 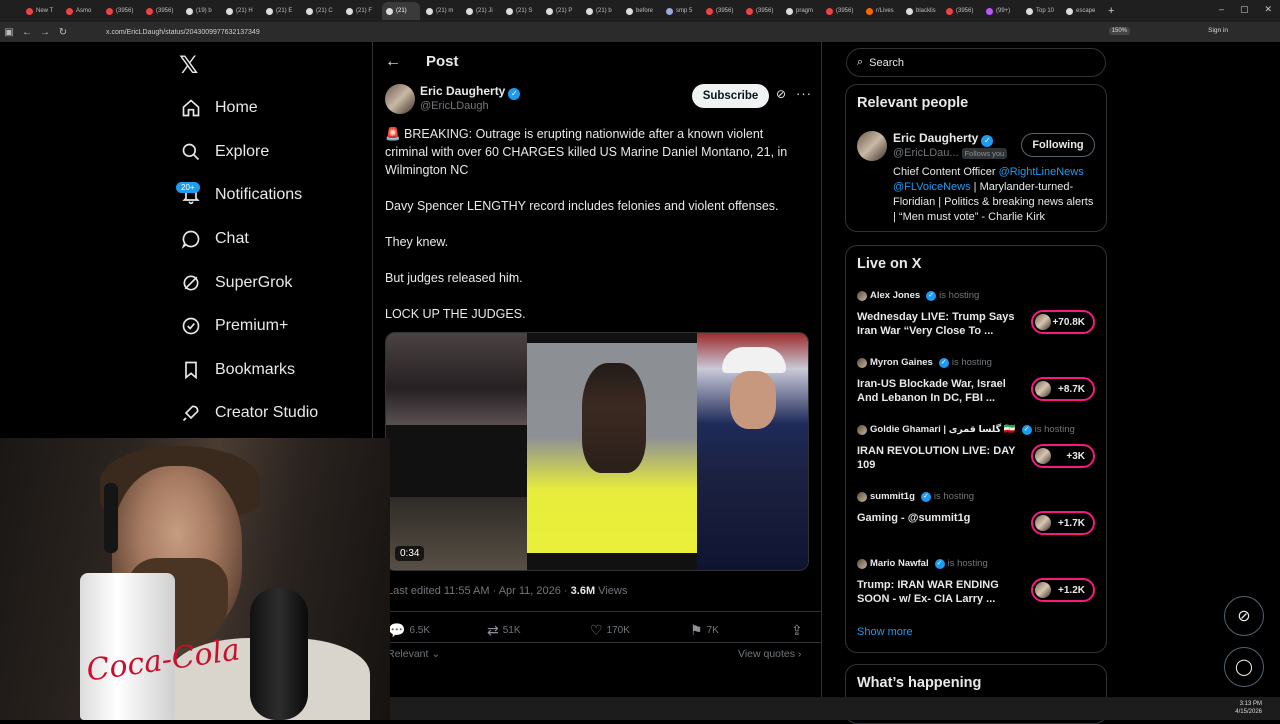 What do you see at coordinates (561, 11) in the screenshot?
I see `browser-tab: (21) P` at bounding box center [561, 11].